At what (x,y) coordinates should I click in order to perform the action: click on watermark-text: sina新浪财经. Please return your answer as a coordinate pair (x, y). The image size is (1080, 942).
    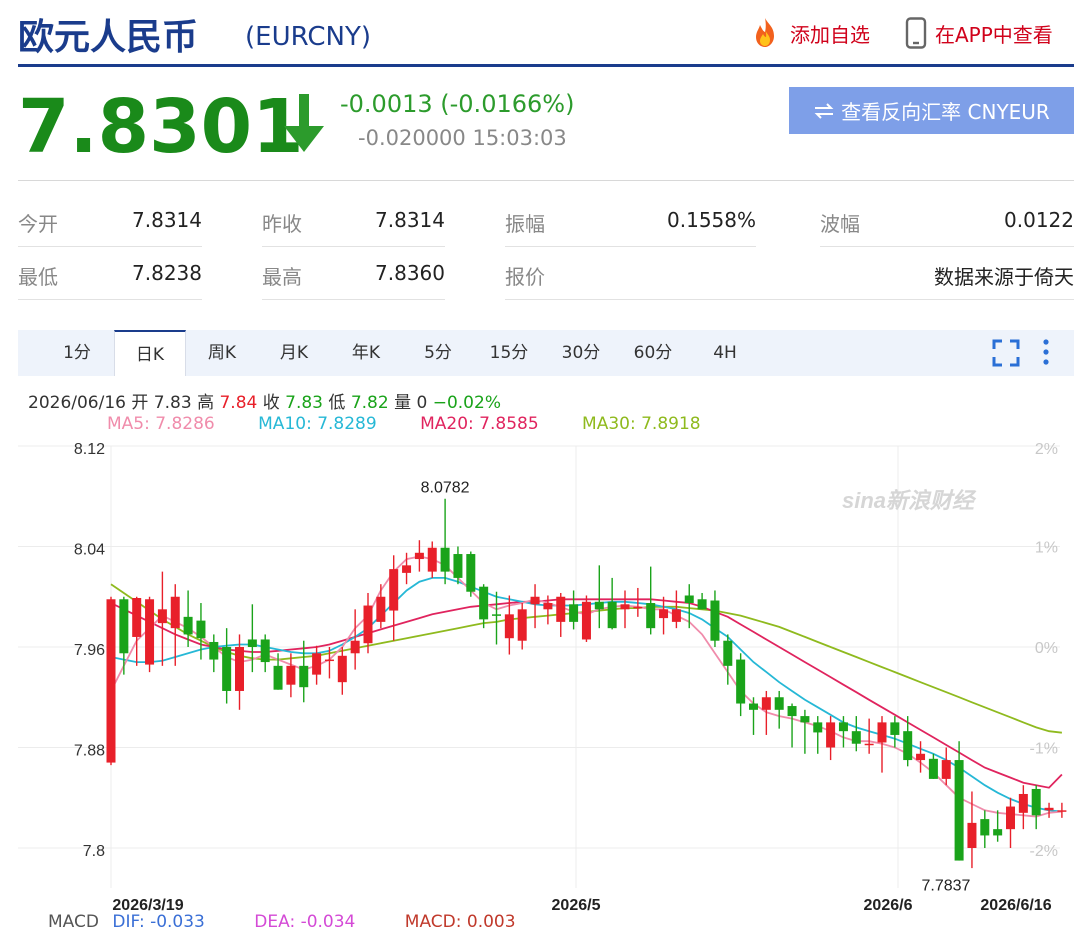
    Looking at the image, I should click on (909, 500).